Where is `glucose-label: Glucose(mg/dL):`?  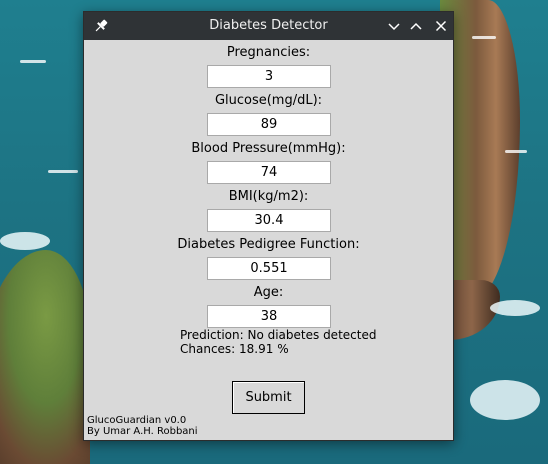 glucose-label: Glucose(mg/dL): is located at coordinates (268, 100).